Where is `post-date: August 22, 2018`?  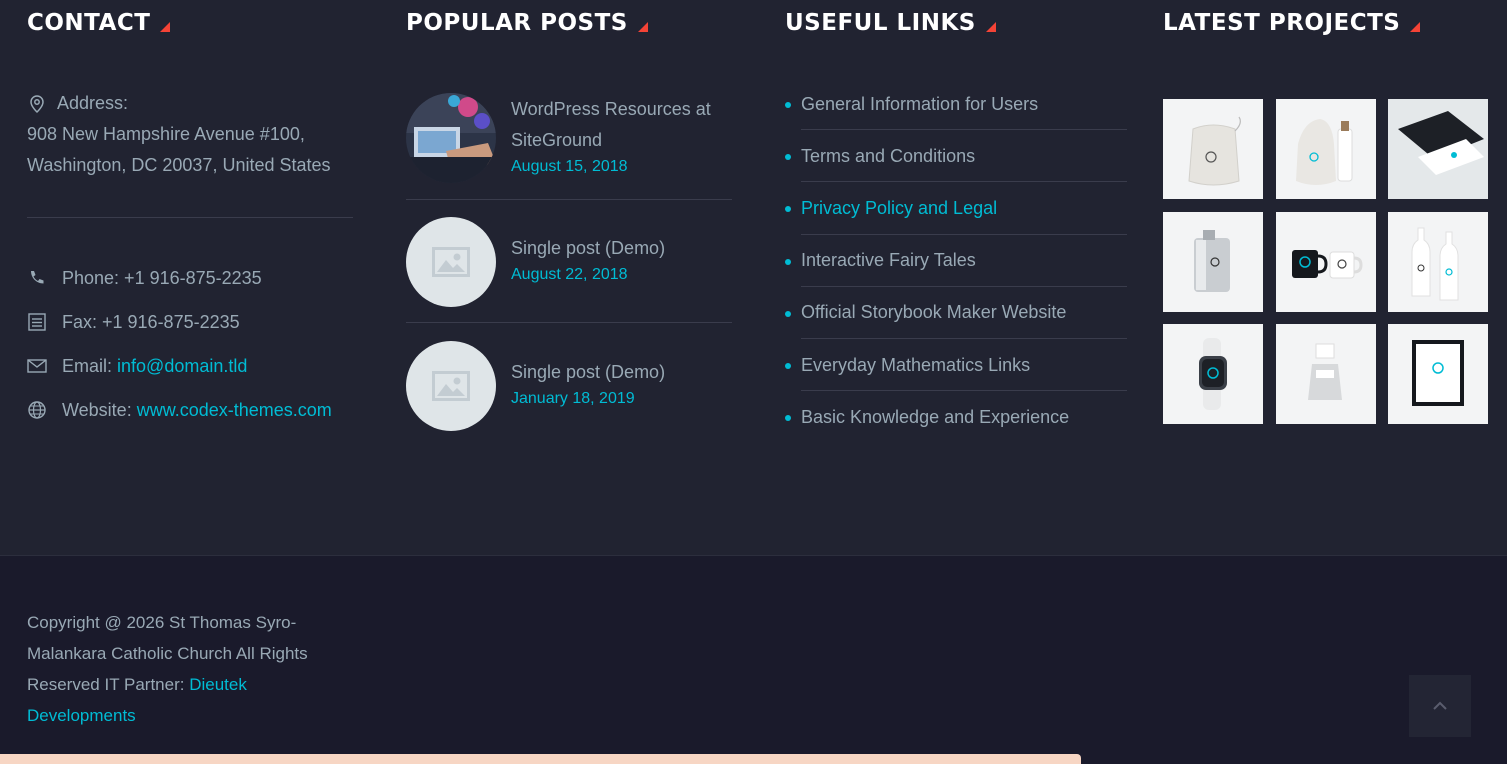 post-date: August 22, 2018 is located at coordinates (569, 274).